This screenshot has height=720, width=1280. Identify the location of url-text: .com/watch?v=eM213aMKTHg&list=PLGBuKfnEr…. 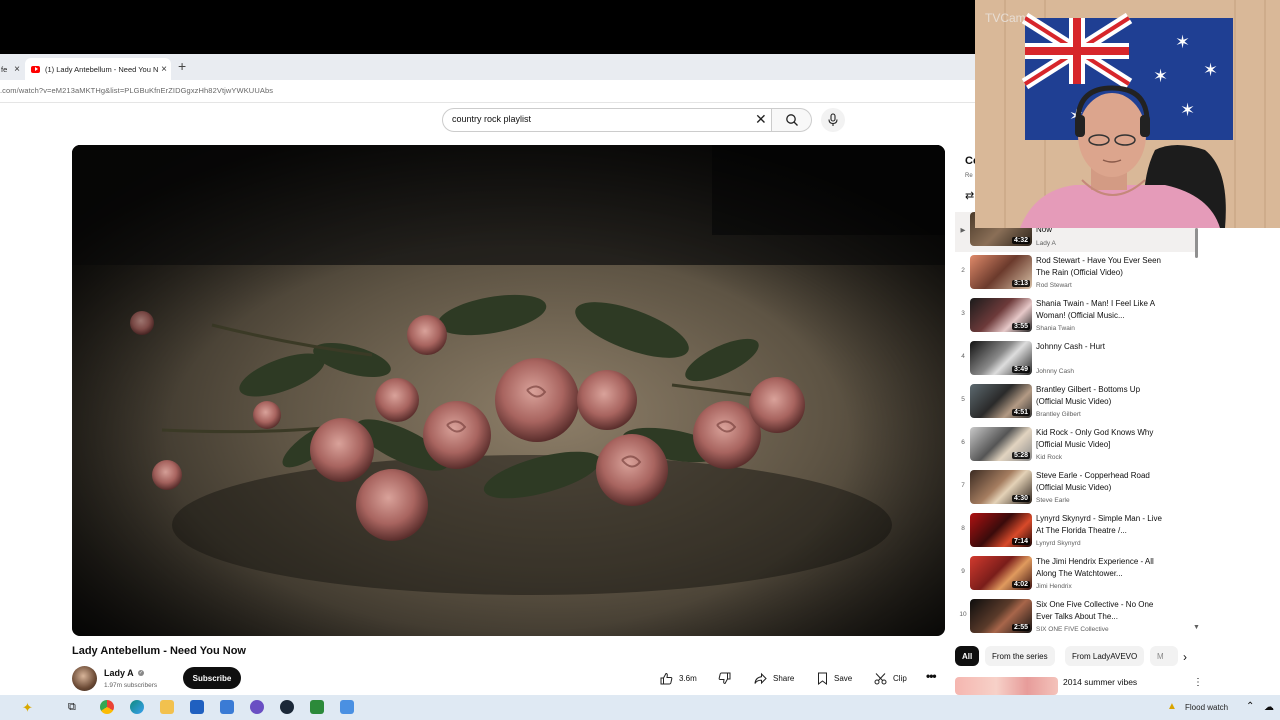
(136, 90).